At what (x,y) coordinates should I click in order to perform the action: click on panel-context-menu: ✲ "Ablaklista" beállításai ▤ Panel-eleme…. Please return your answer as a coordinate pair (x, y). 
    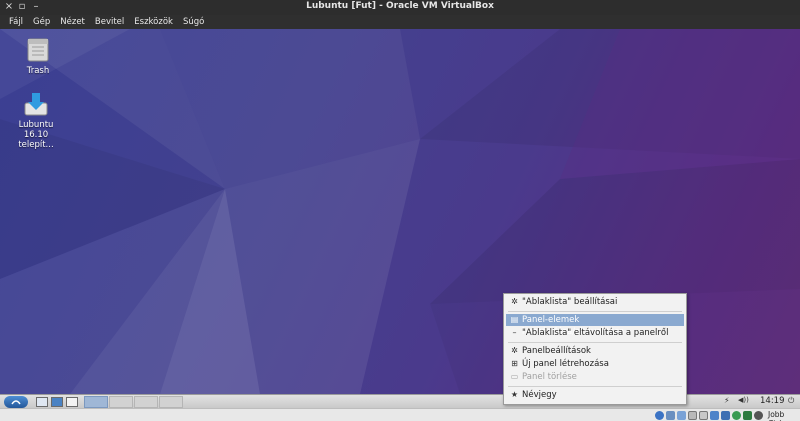
    Looking at the image, I should click on (595, 349).